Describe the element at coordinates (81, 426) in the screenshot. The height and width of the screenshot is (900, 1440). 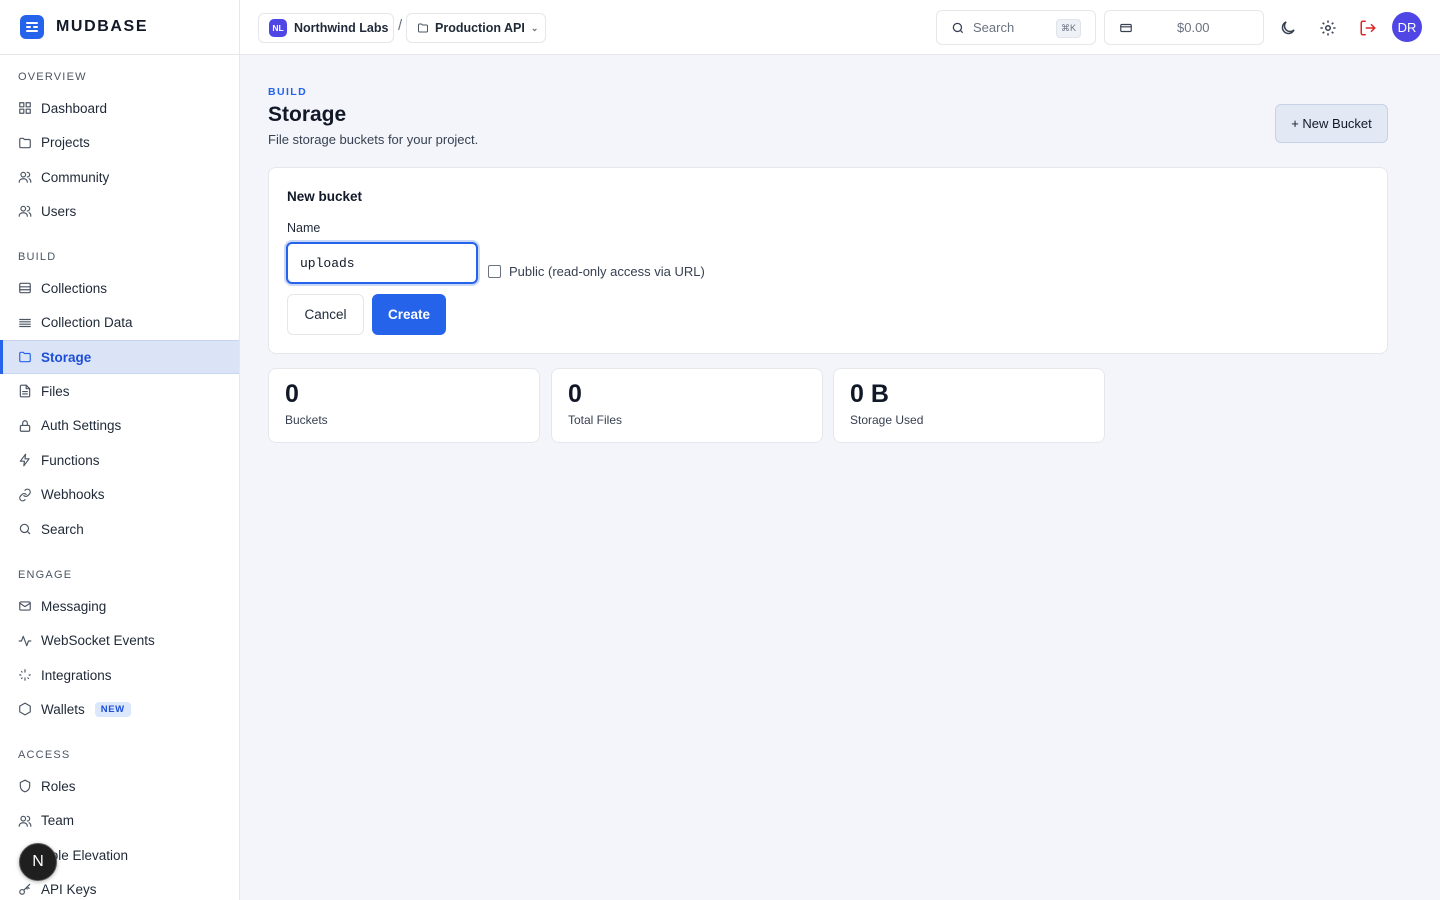
I see `sidebar-item-label: Auth Settings` at that location.